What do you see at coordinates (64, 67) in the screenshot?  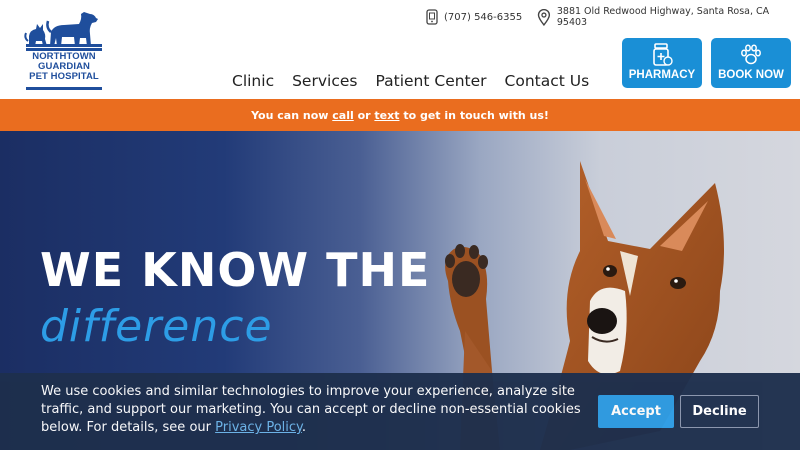 I see `logo-text: NORTHTOWN GUARDIAN PET HOSPITAL` at bounding box center [64, 67].